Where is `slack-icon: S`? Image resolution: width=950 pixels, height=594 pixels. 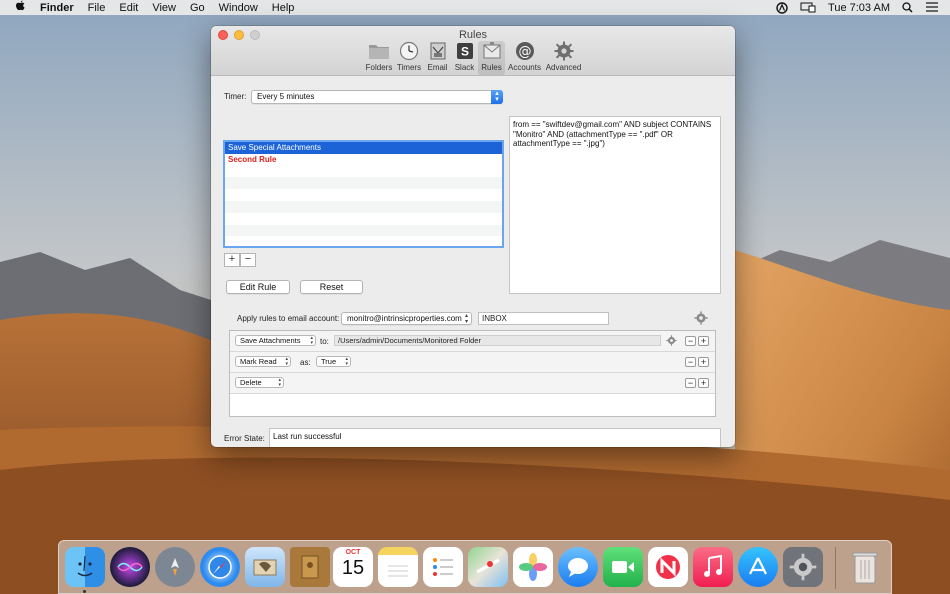 slack-icon: S is located at coordinates (465, 51).